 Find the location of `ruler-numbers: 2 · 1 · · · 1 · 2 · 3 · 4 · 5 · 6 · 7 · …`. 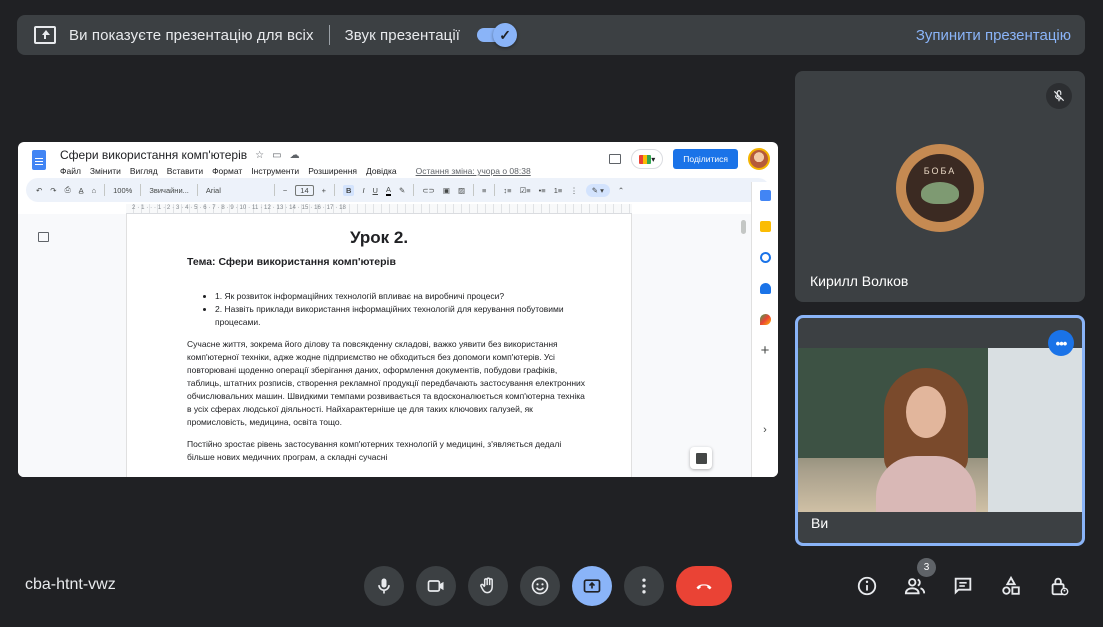

ruler-numbers: 2 · 1 · · · 1 · 2 · 3 · 4 · 5 · 6 · 7 · … is located at coordinates (239, 208).